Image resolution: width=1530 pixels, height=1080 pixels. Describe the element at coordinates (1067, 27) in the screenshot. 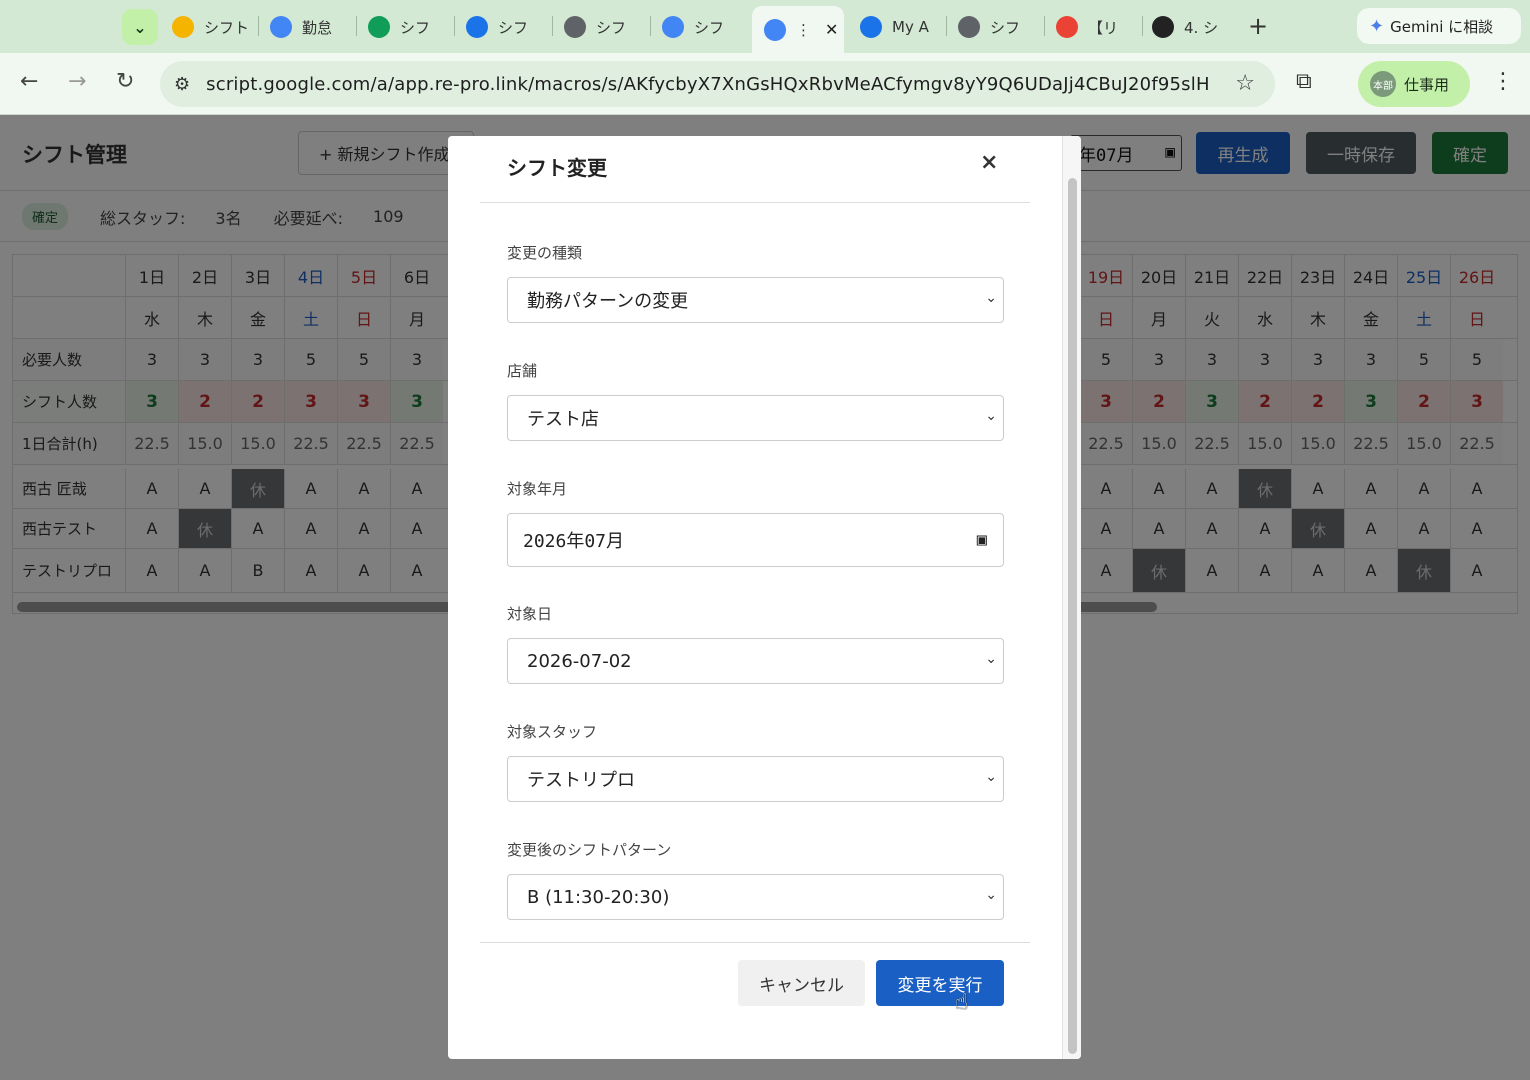

I see `gmail-icon` at that location.